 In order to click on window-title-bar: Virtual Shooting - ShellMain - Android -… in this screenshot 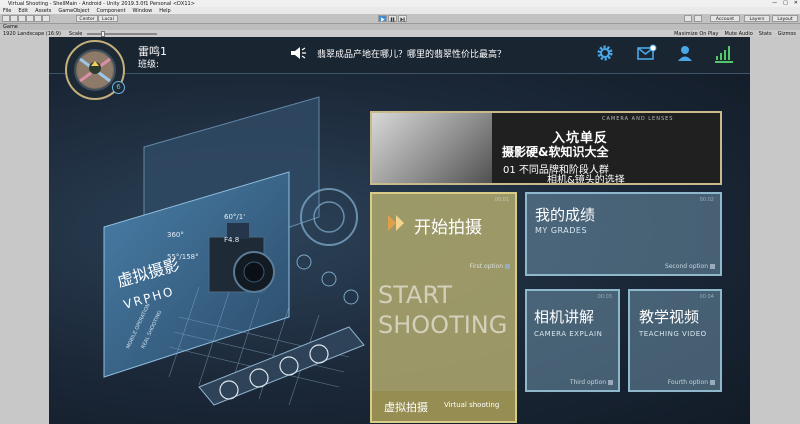, I will do `click(400, 3)`.